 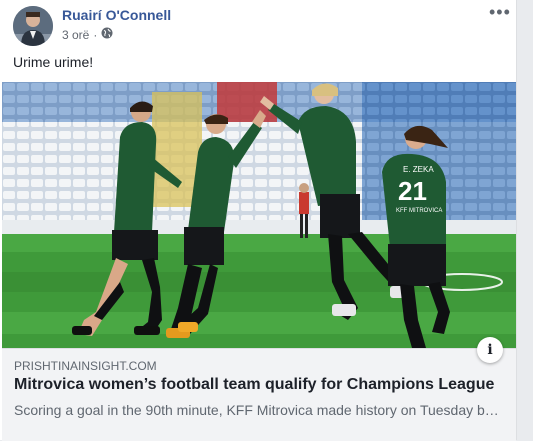 What do you see at coordinates (53, 62) in the screenshot?
I see `post-text: Urime urime!` at bounding box center [53, 62].